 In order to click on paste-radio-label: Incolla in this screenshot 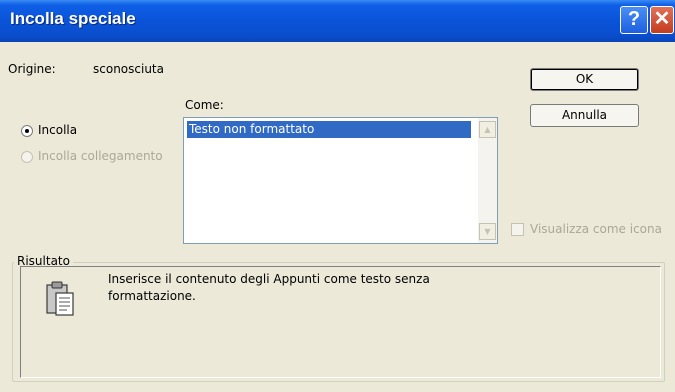, I will do `click(57, 130)`.